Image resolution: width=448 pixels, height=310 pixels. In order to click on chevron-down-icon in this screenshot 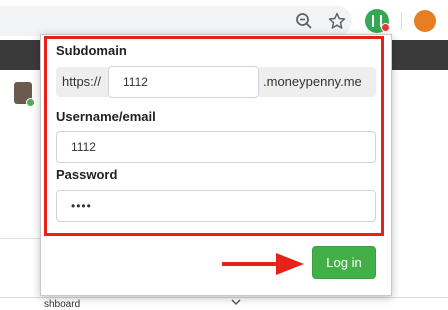, I will do `click(236, 303)`.